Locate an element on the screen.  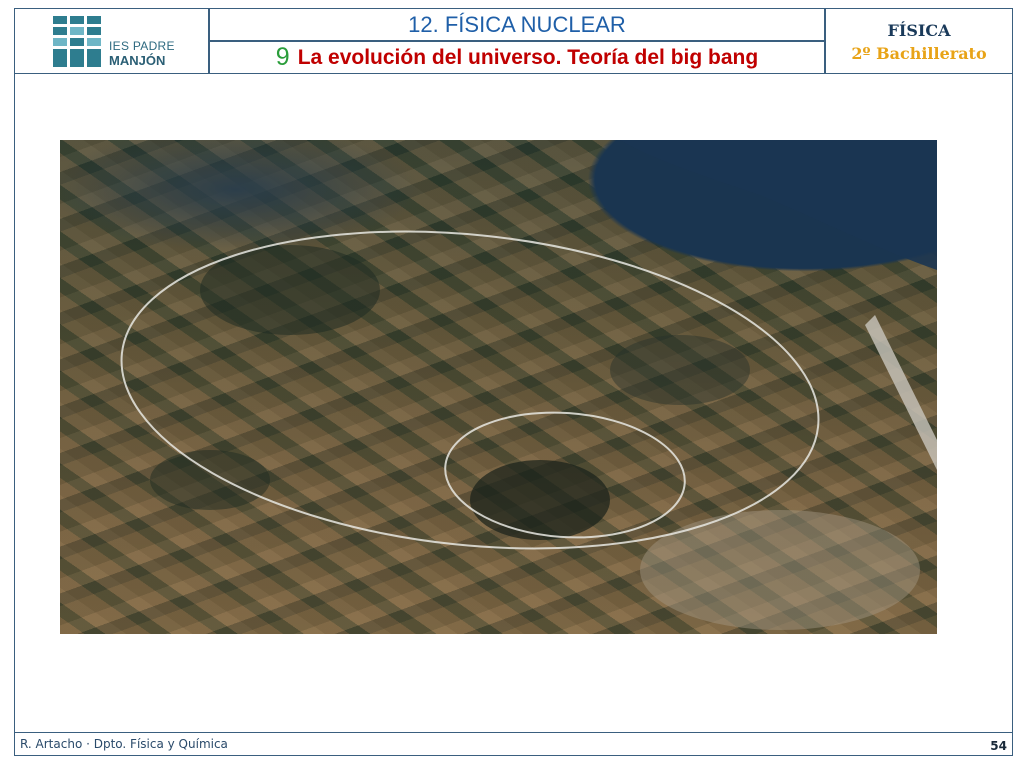
chapter-title: 12. FÍSICA NUCLEAR is located at coordinates (517, 24).